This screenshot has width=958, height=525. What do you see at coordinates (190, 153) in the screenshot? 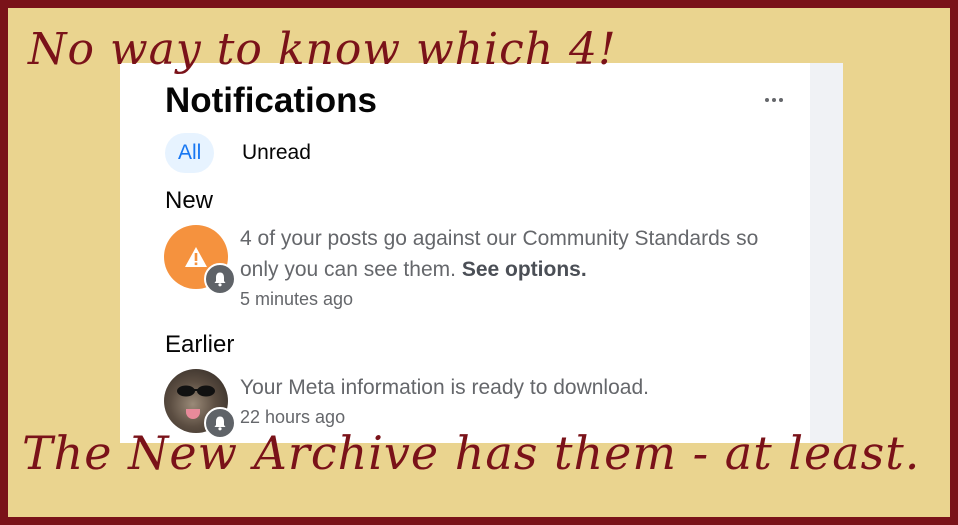
I see `tab-all: All` at bounding box center [190, 153].